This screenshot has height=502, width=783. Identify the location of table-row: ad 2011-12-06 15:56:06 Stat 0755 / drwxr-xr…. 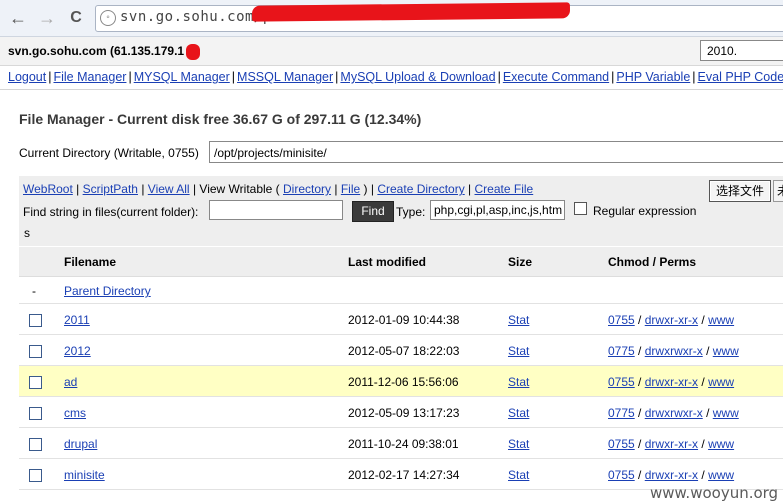
(401, 381).